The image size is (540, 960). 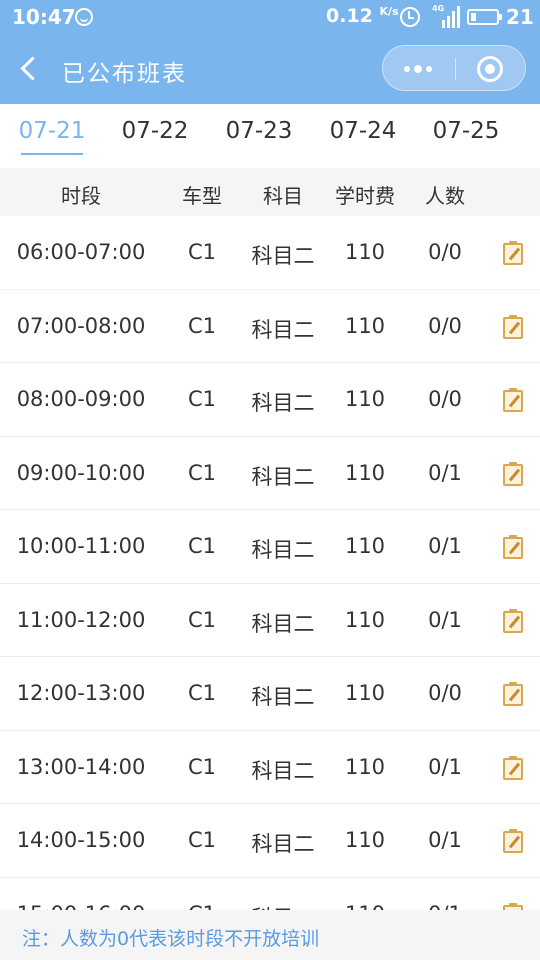 What do you see at coordinates (520, 17) in the screenshot?
I see `battery-percent: 21` at bounding box center [520, 17].